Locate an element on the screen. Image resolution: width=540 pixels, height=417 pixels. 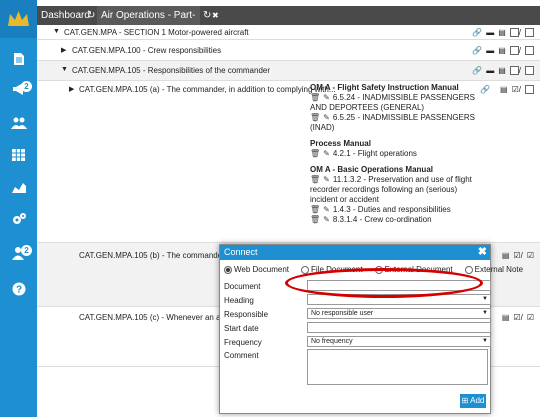
table-icon is located at coordinates (18, 157).